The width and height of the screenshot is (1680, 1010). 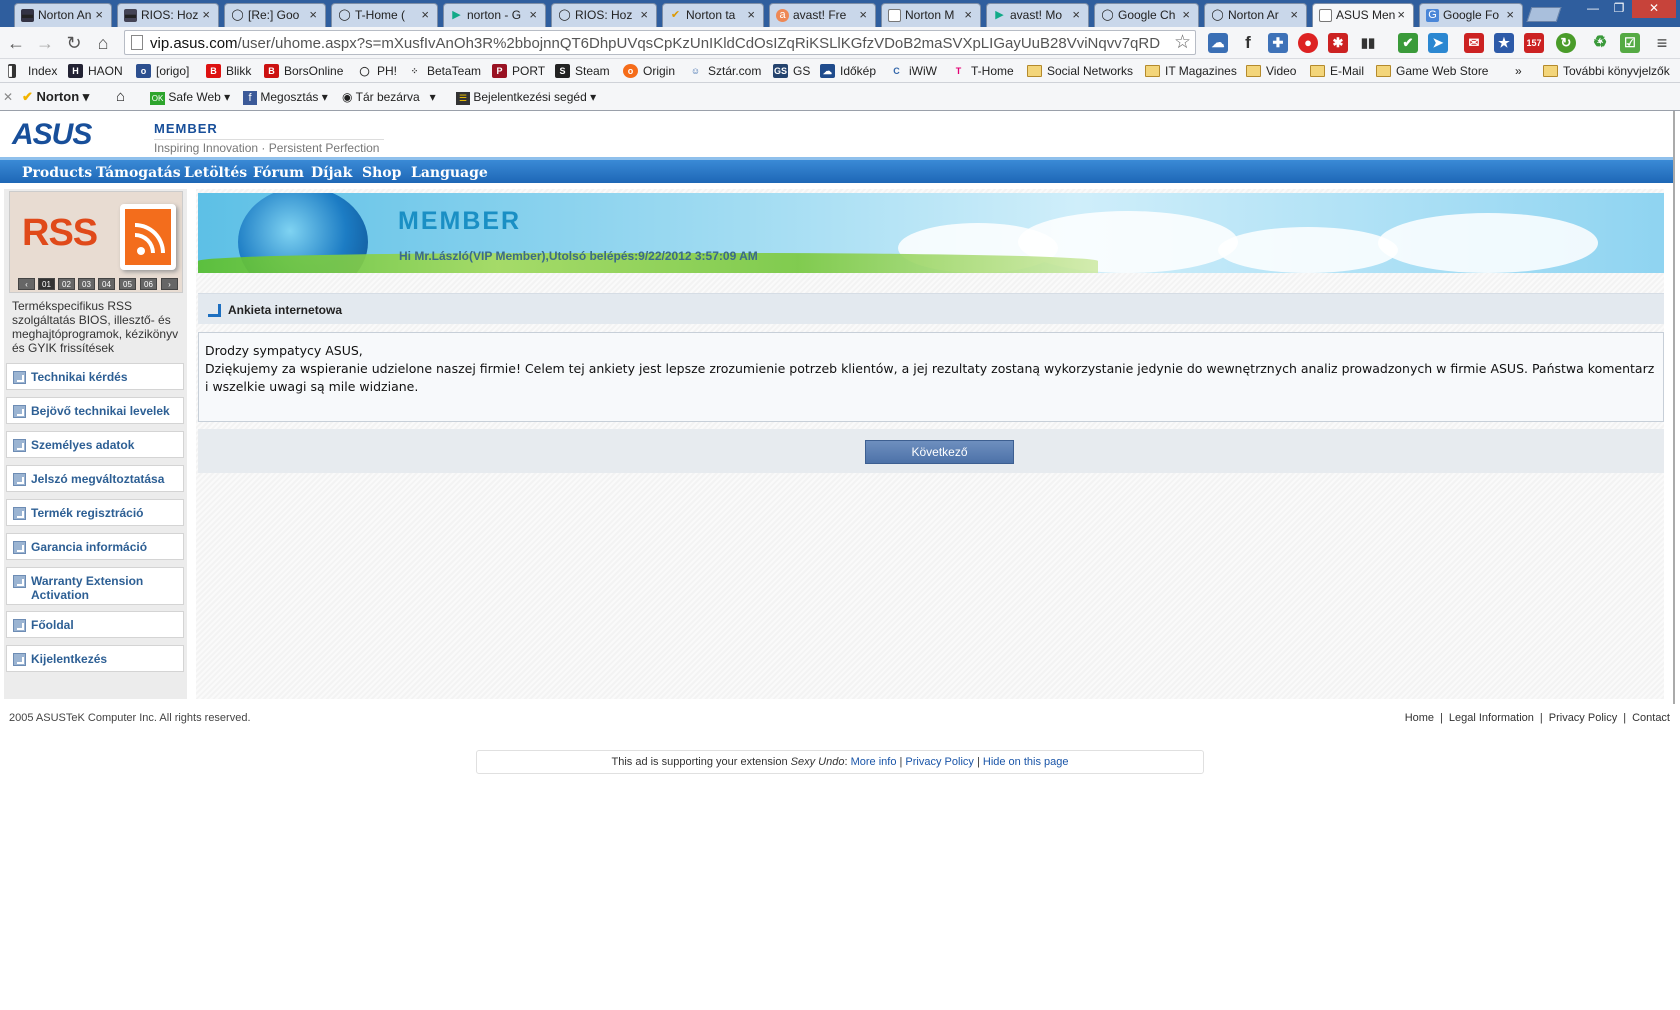 I want to click on bookmark-index: ▌ Index, so click(x=32, y=71).